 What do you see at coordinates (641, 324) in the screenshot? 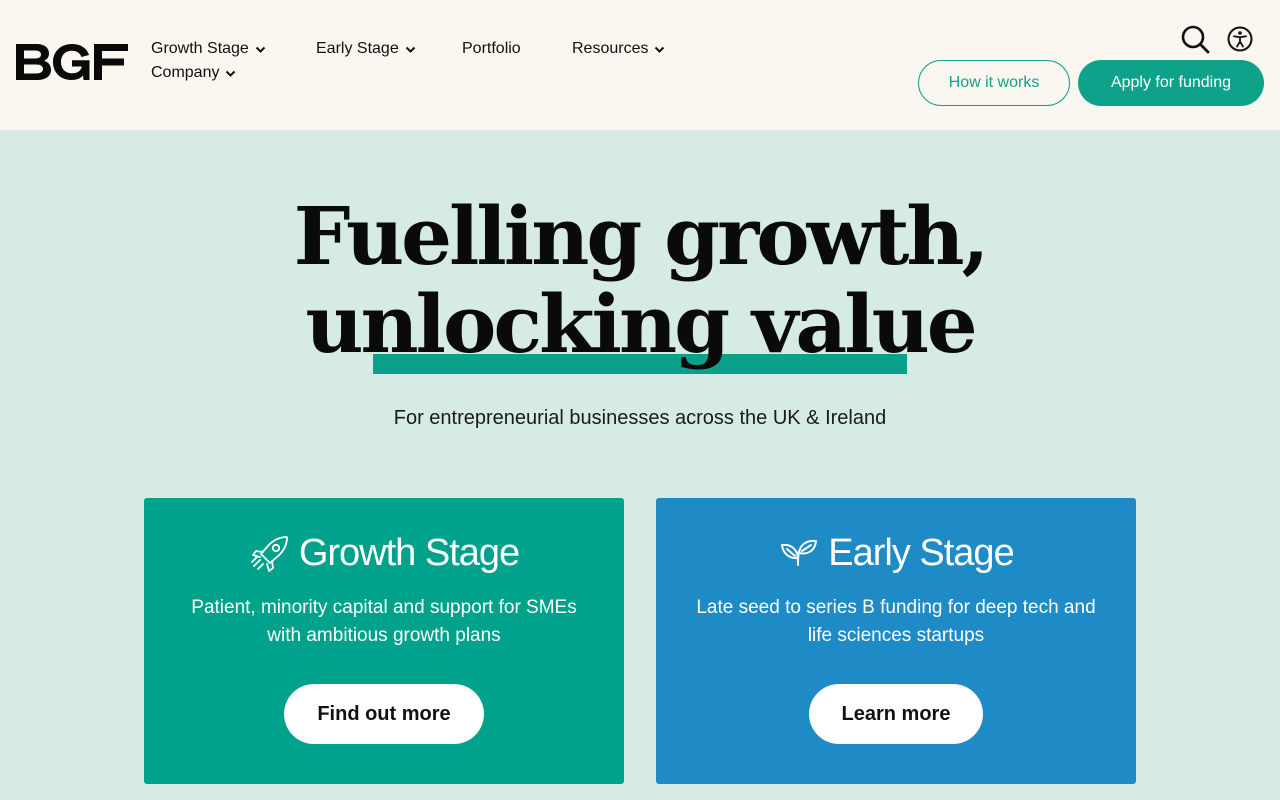
I see `hero-title-line2: unlocking value` at bounding box center [641, 324].